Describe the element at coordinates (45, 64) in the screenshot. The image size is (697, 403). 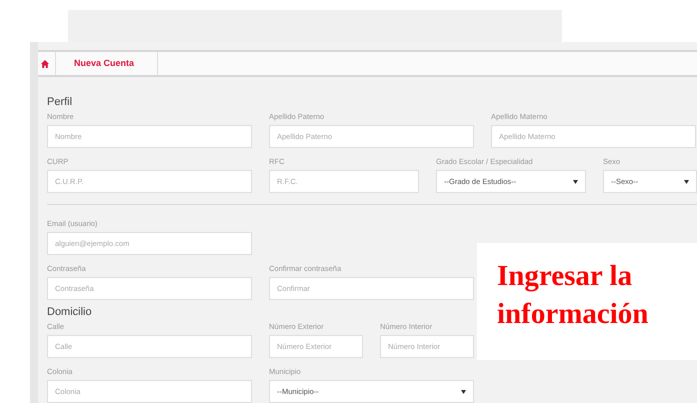
I see `home-icon` at that location.